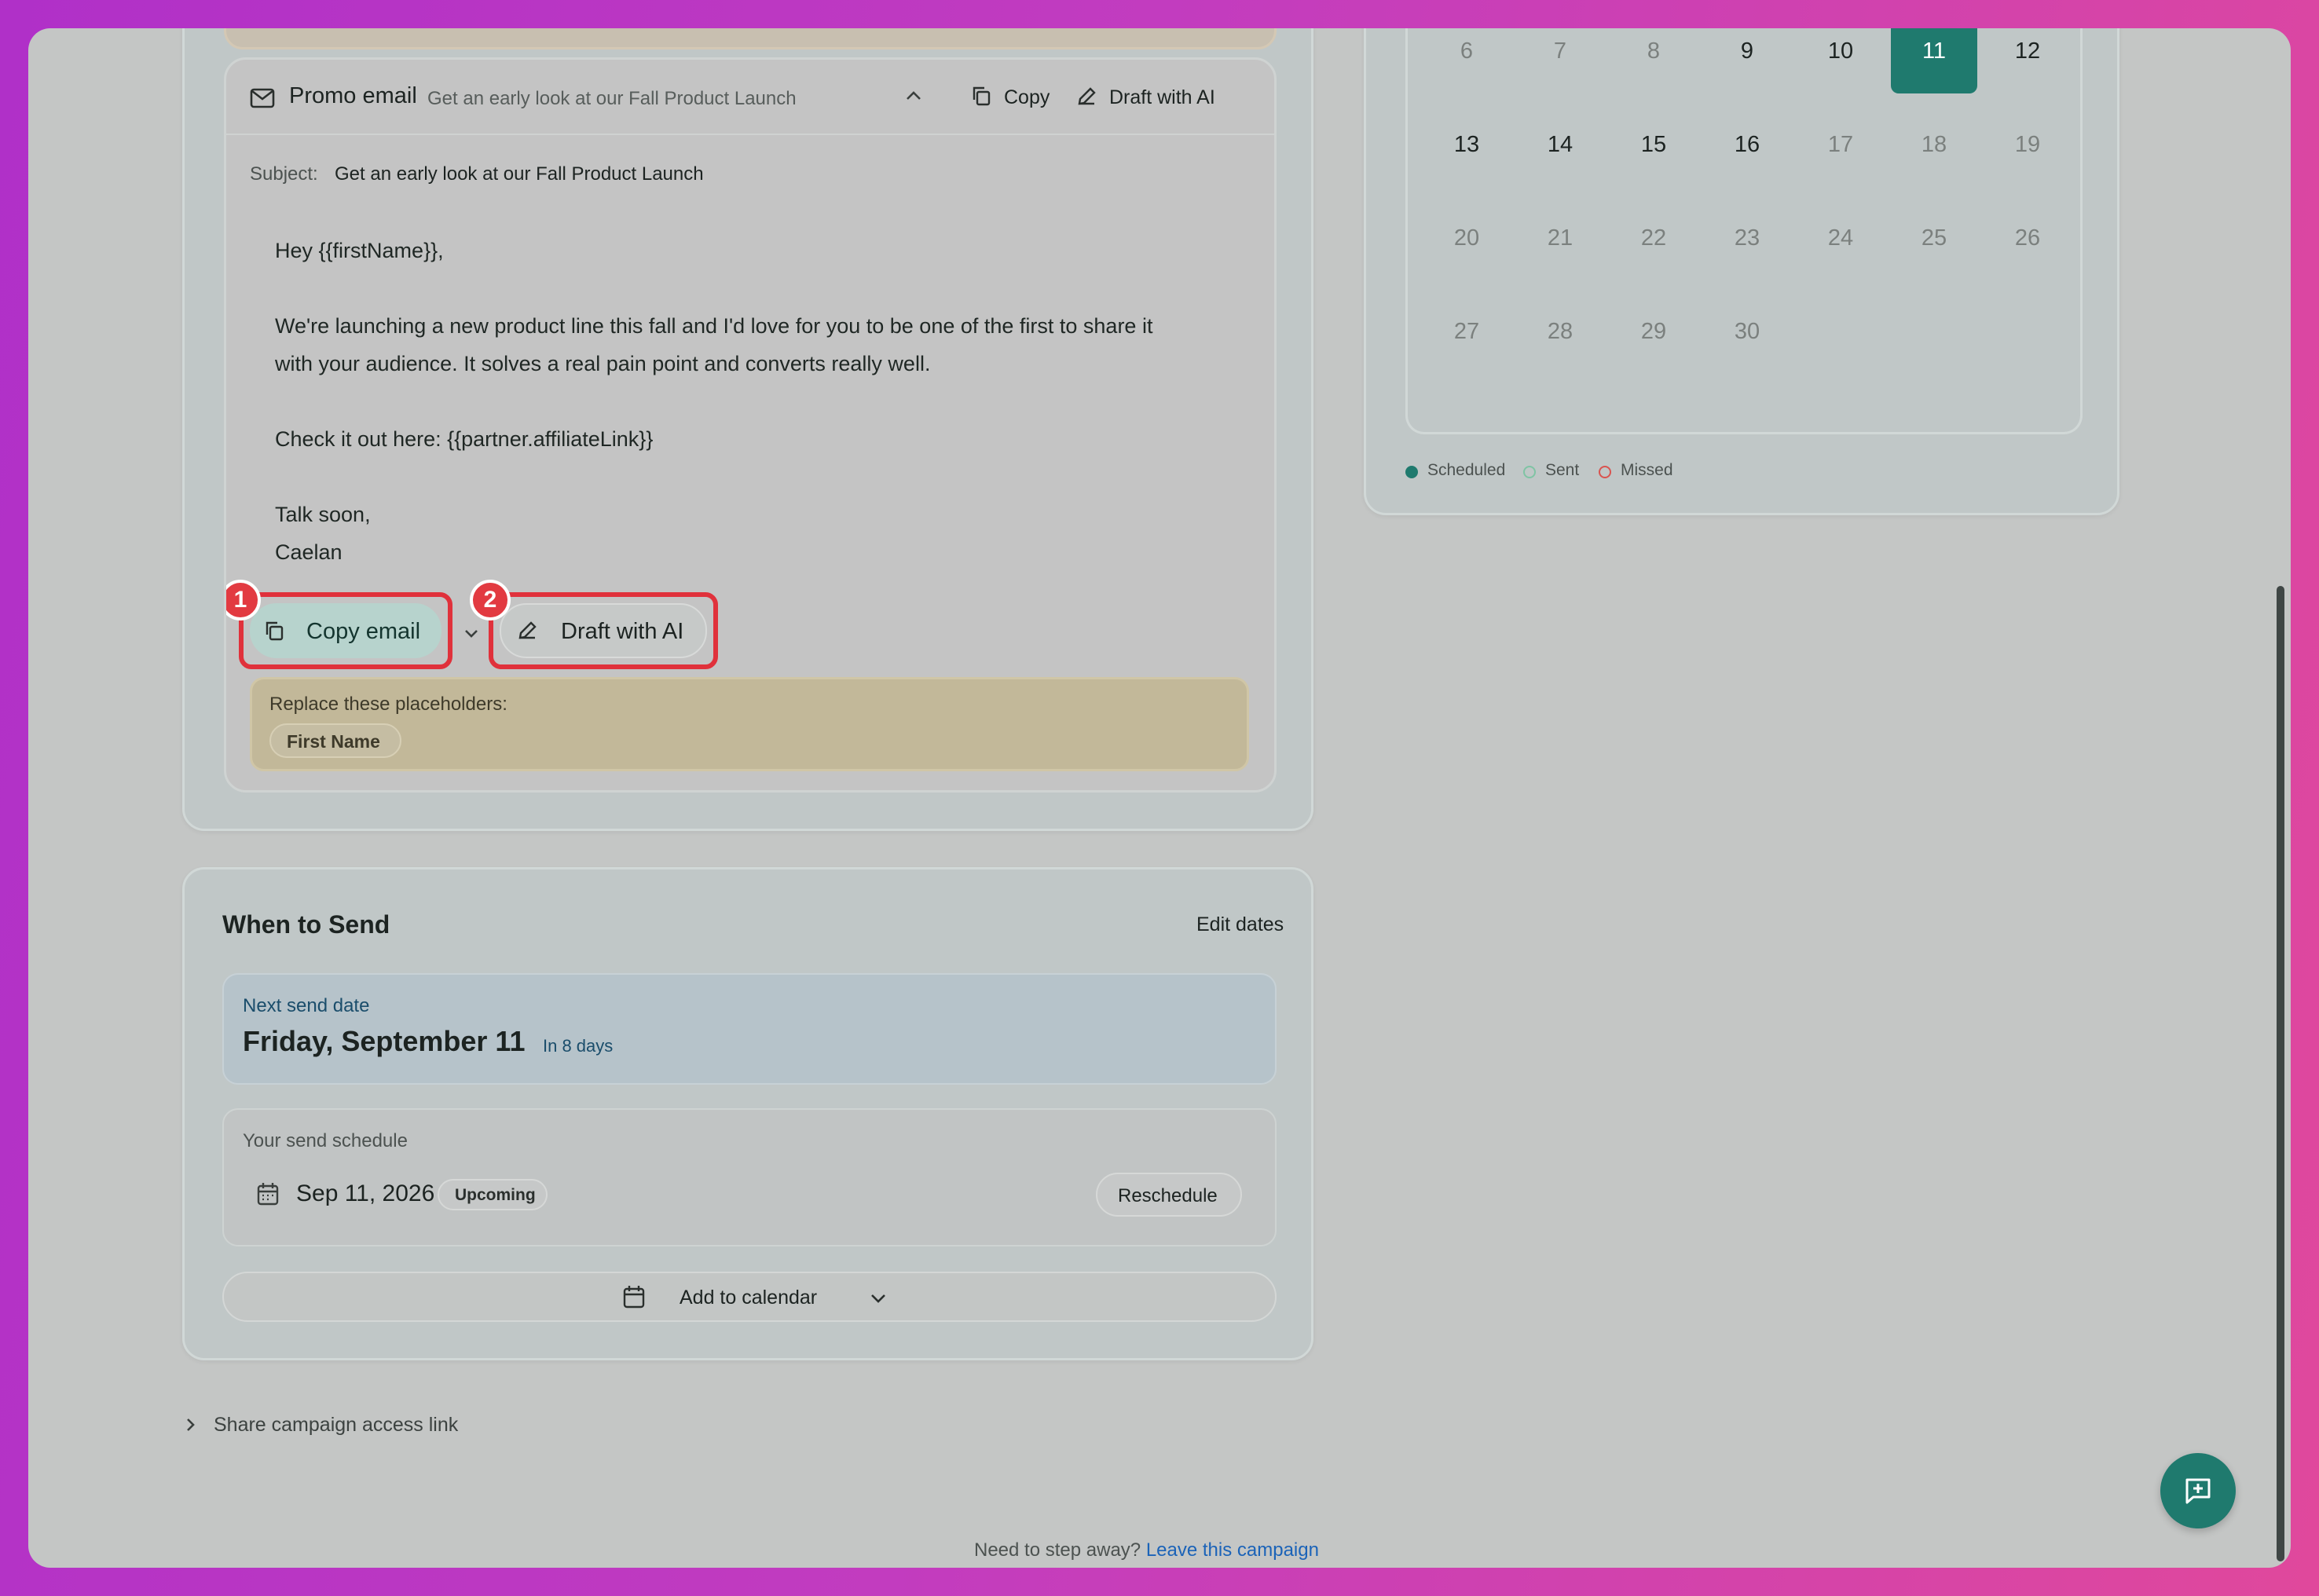  What do you see at coordinates (190, 1425) in the screenshot?
I see `chevron-right-icon` at bounding box center [190, 1425].